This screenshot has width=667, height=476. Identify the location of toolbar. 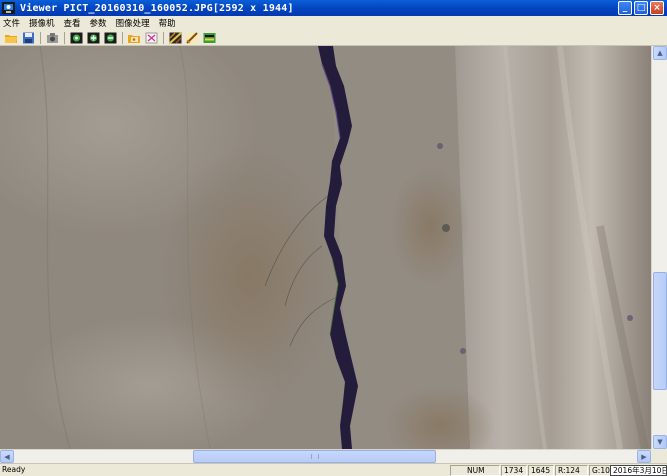
(333, 38).